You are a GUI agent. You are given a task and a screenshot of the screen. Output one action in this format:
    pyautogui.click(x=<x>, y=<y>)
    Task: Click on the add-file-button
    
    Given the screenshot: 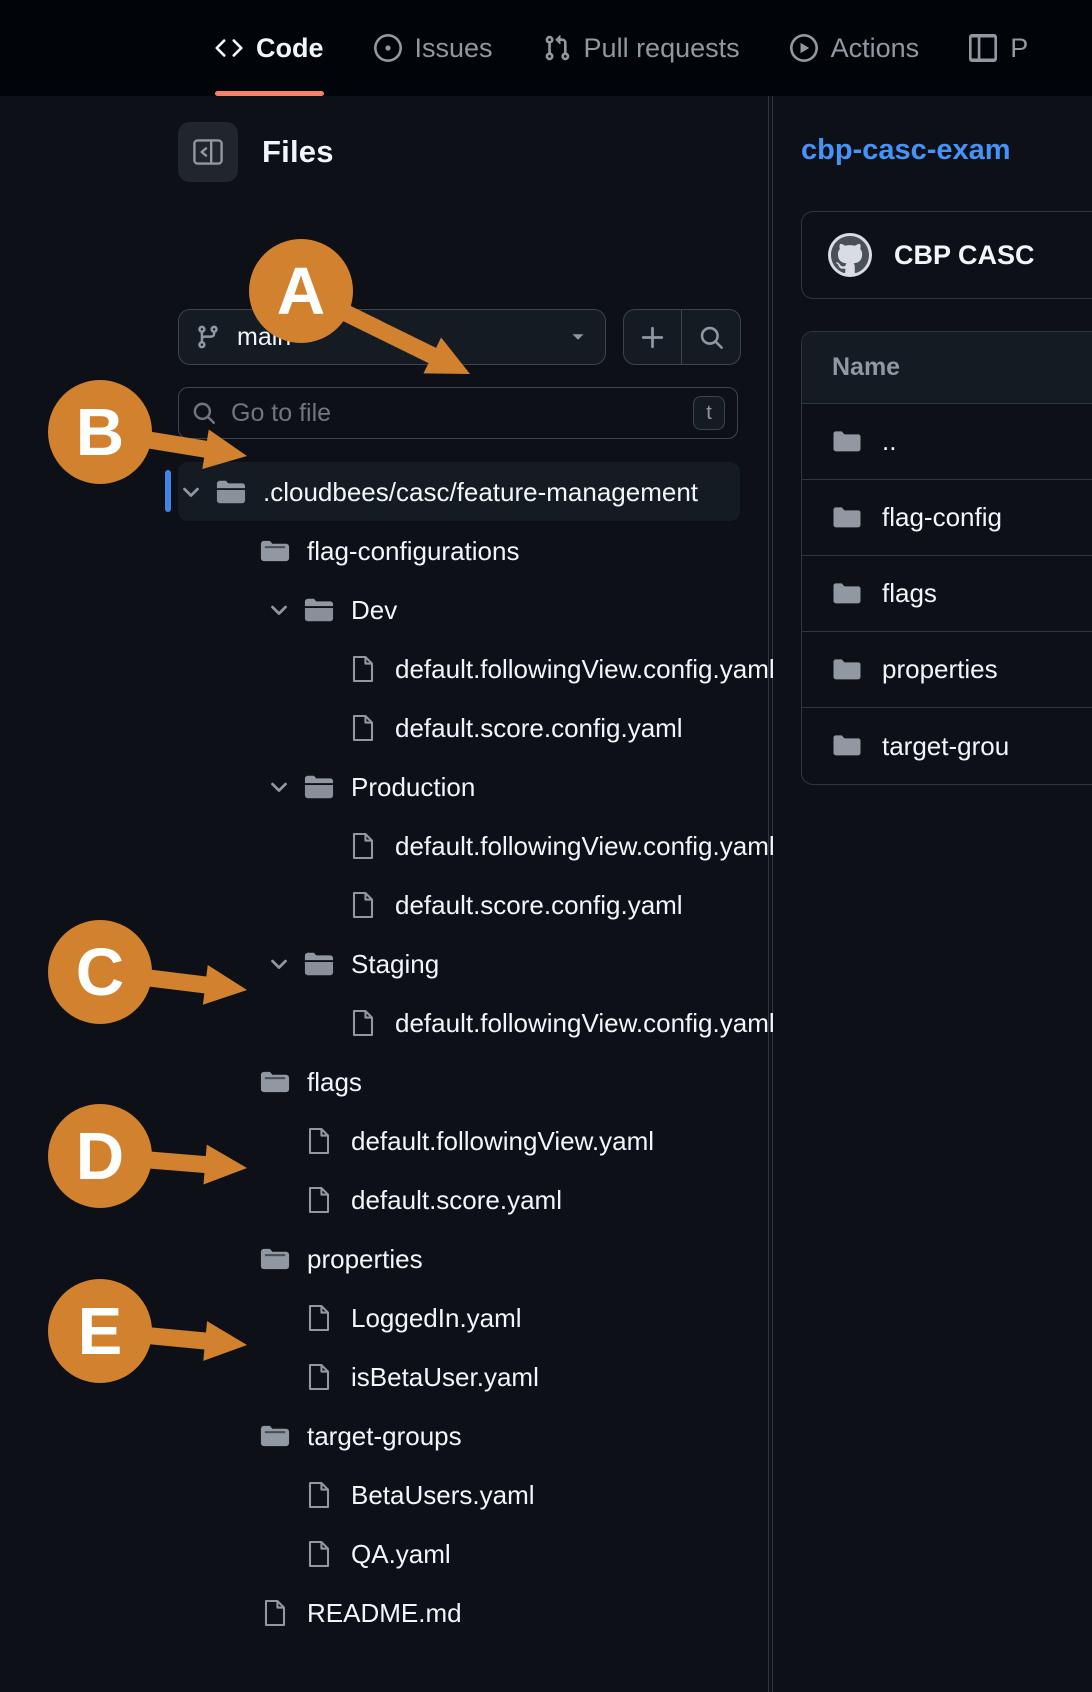 What is the action you would take?
    pyautogui.click(x=652, y=337)
    